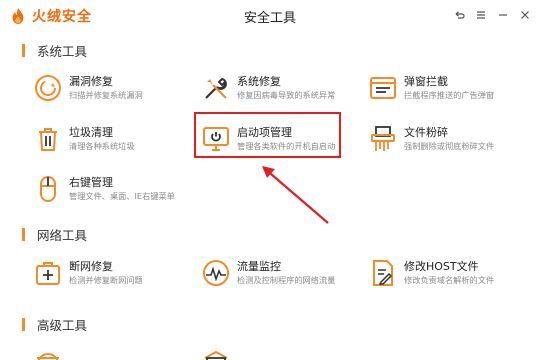 This screenshot has height=360, width=540. Describe the element at coordinates (91, 182) in the screenshot. I see `tool-name: 右键管理` at that location.